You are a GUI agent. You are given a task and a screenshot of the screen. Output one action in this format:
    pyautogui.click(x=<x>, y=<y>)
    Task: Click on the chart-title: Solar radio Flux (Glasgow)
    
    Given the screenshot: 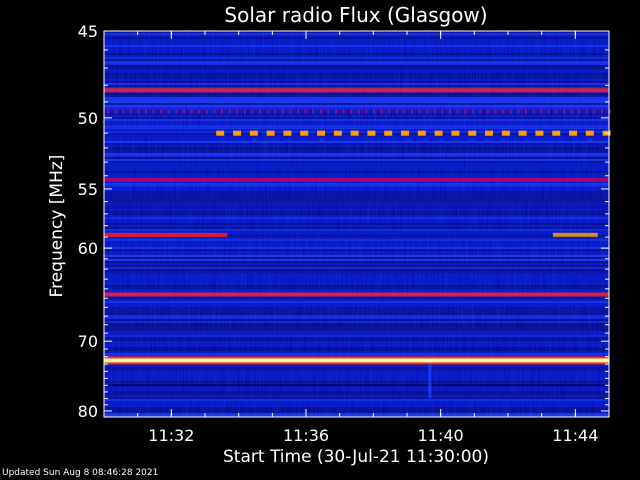 What is the action you would take?
    pyautogui.click(x=355, y=15)
    